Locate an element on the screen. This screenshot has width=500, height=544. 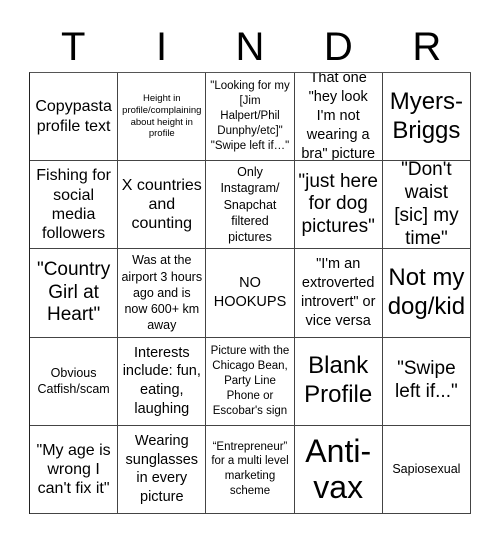
cell-text: "Swipe left if..." is located at coordinates (426, 380).